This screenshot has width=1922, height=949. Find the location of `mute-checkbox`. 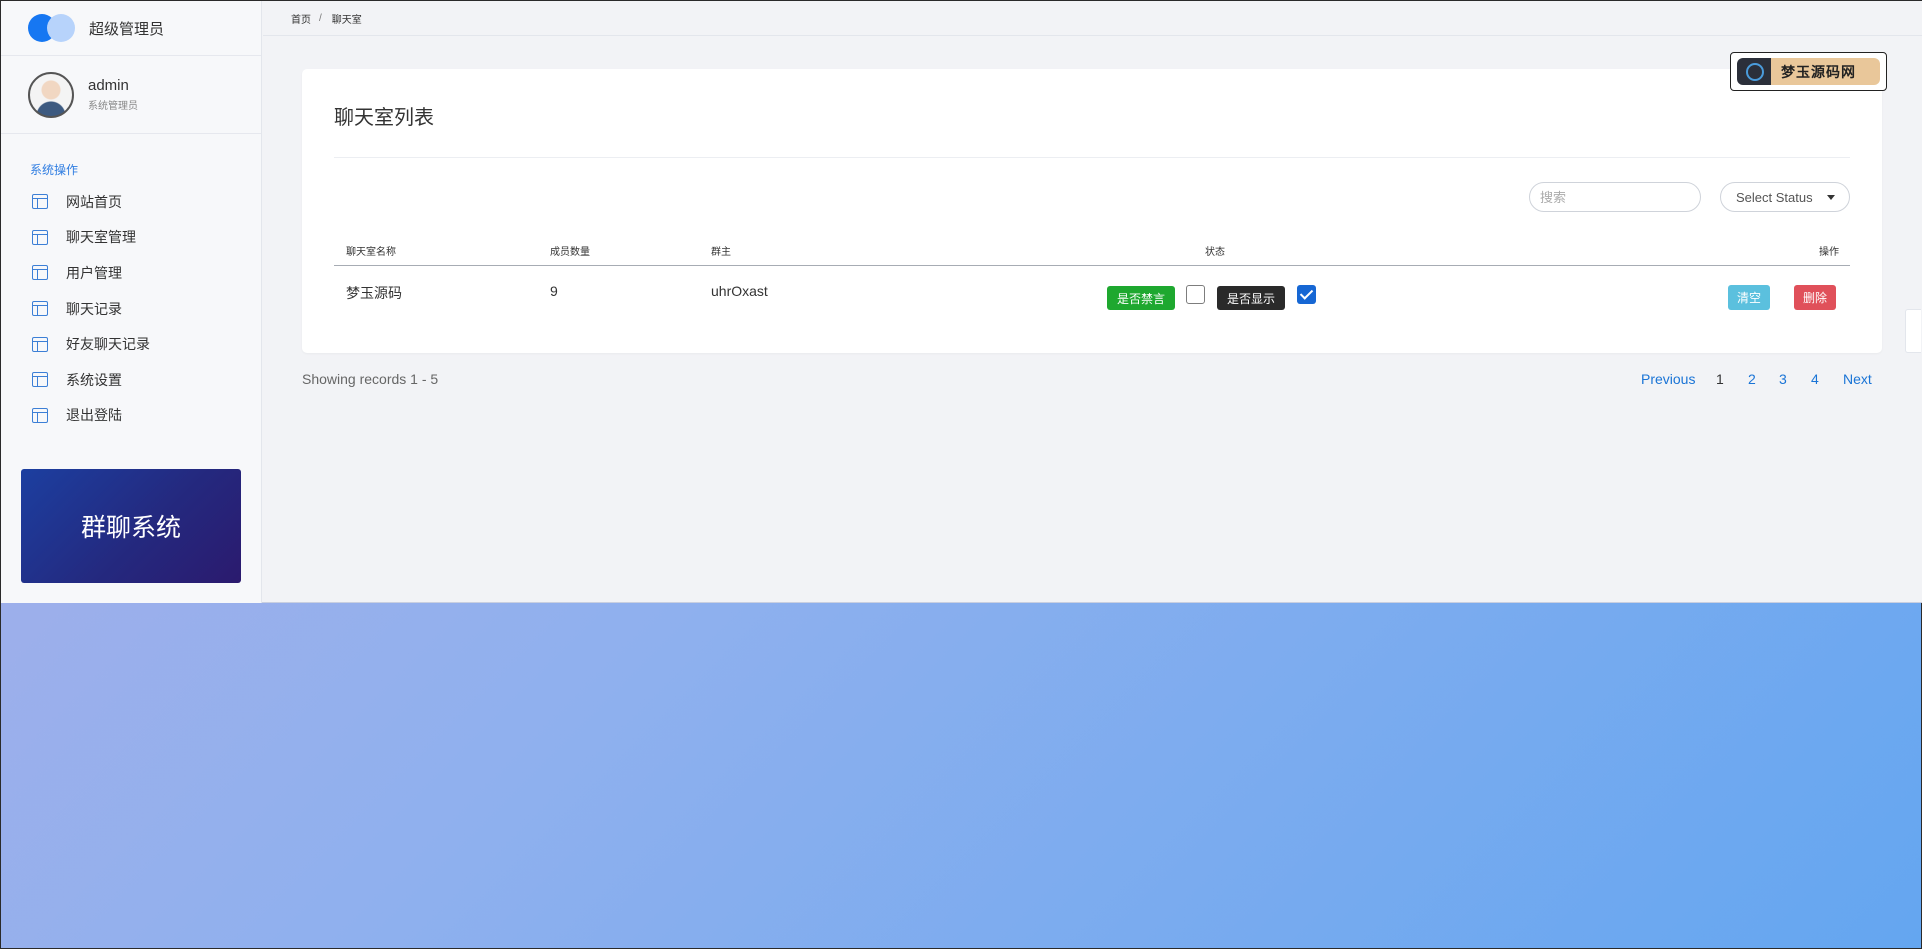

mute-checkbox is located at coordinates (1195, 294).